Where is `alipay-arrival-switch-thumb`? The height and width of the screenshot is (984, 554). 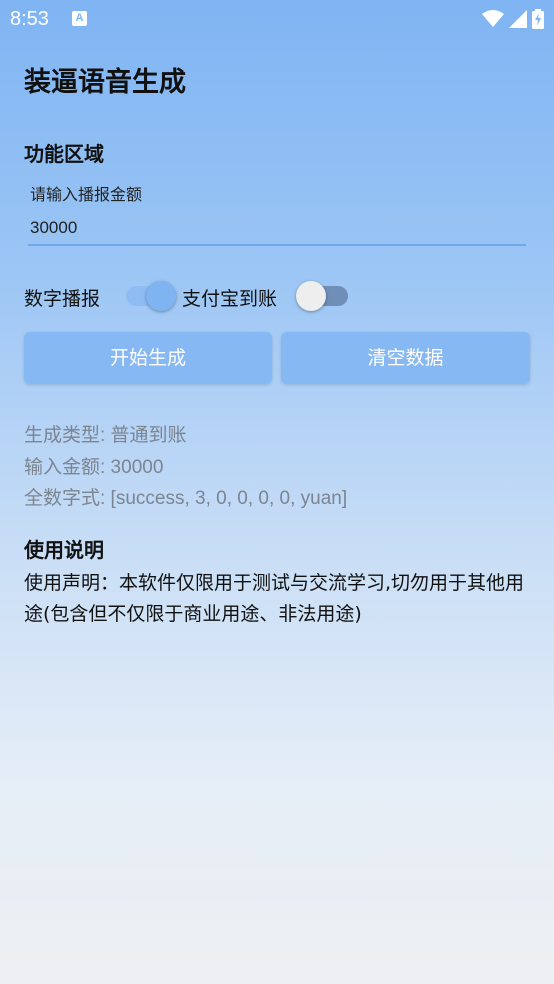 alipay-arrival-switch-thumb is located at coordinates (311, 296).